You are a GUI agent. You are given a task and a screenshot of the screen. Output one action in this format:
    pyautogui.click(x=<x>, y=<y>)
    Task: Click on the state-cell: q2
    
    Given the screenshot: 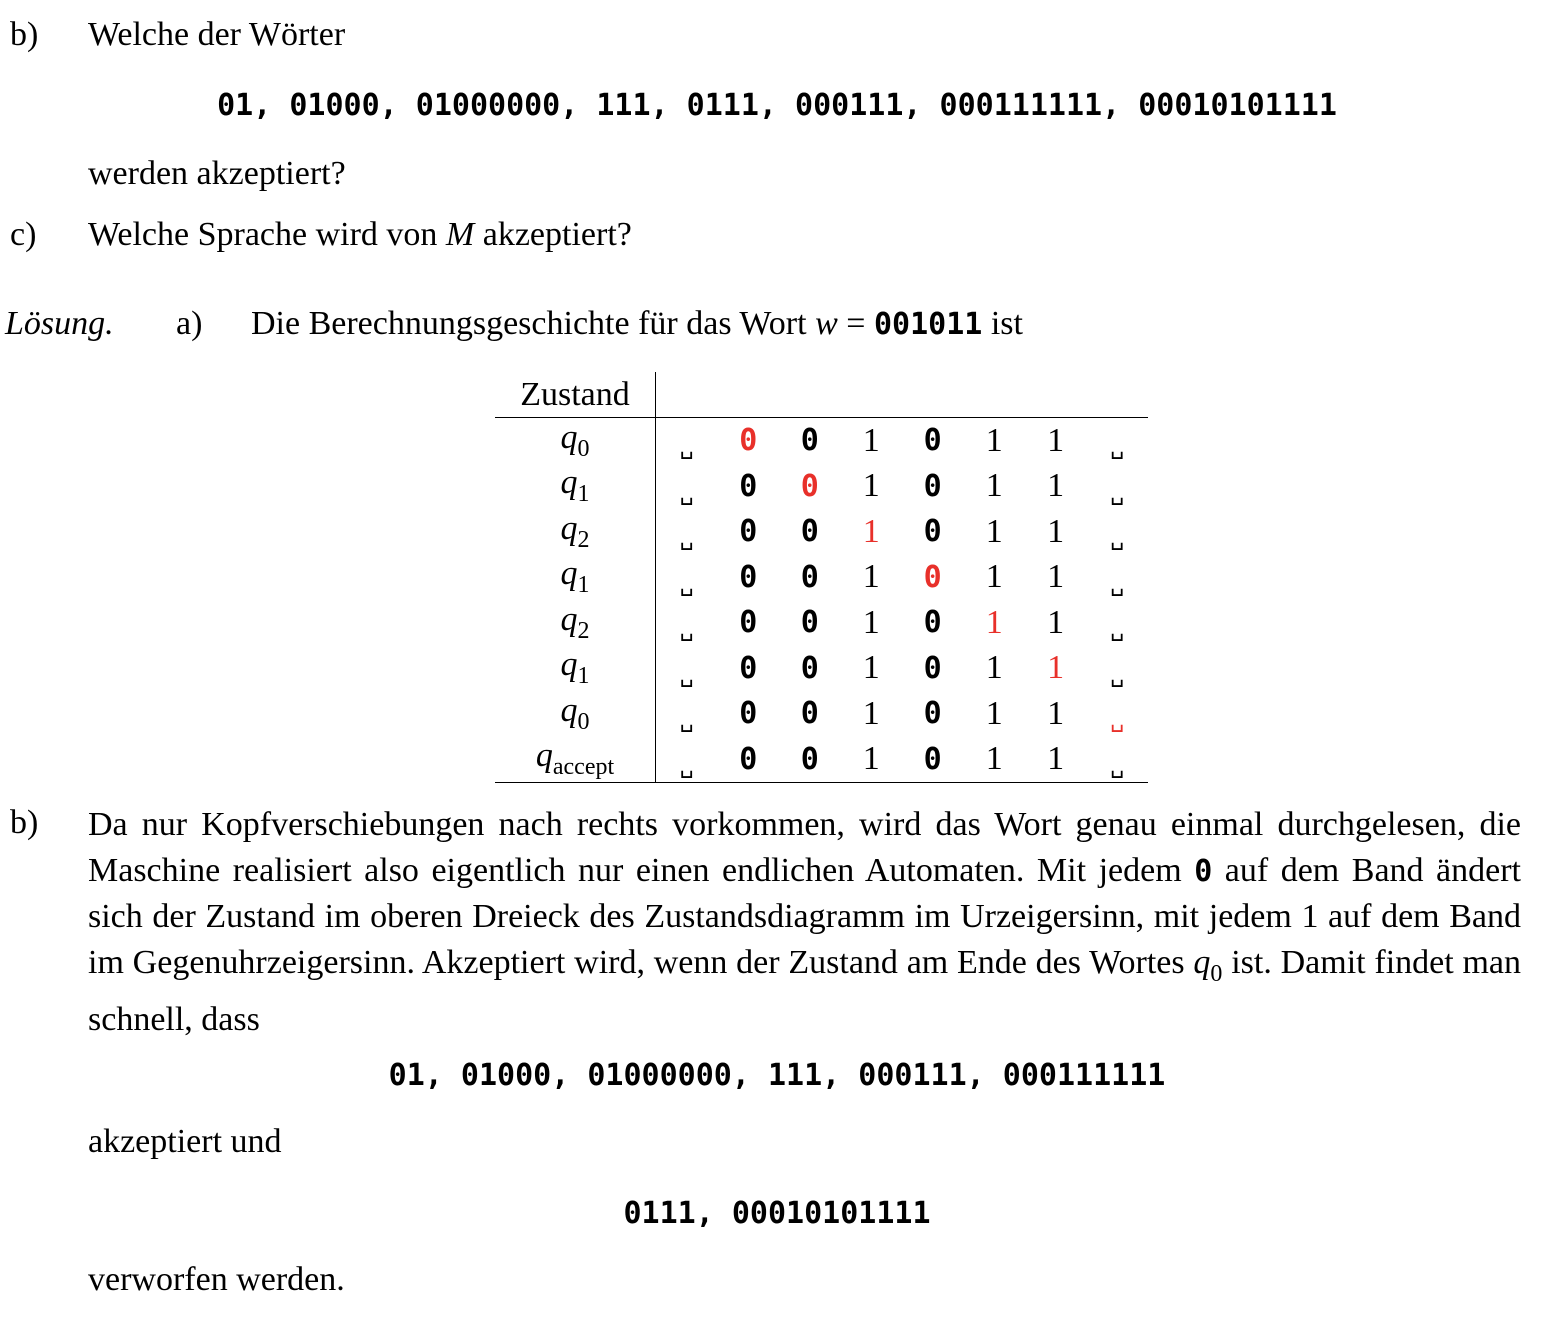 What is the action you would take?
    pyautogui.click(x=575, y=623)
    